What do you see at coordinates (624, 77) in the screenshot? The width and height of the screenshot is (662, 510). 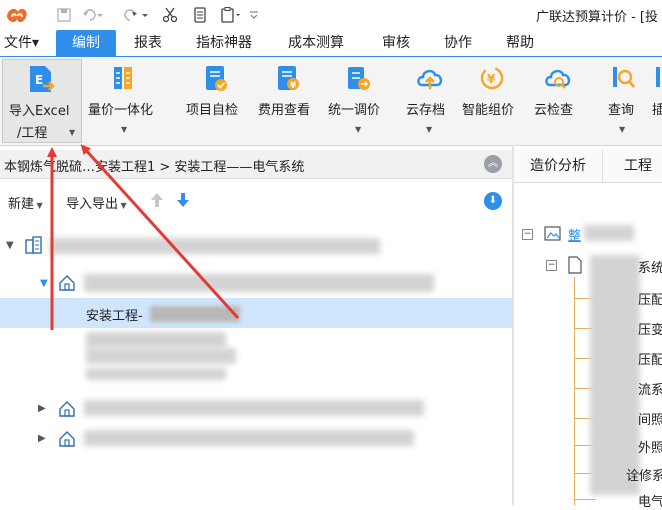 I see `query-icon` at bounding box center [624, 77].